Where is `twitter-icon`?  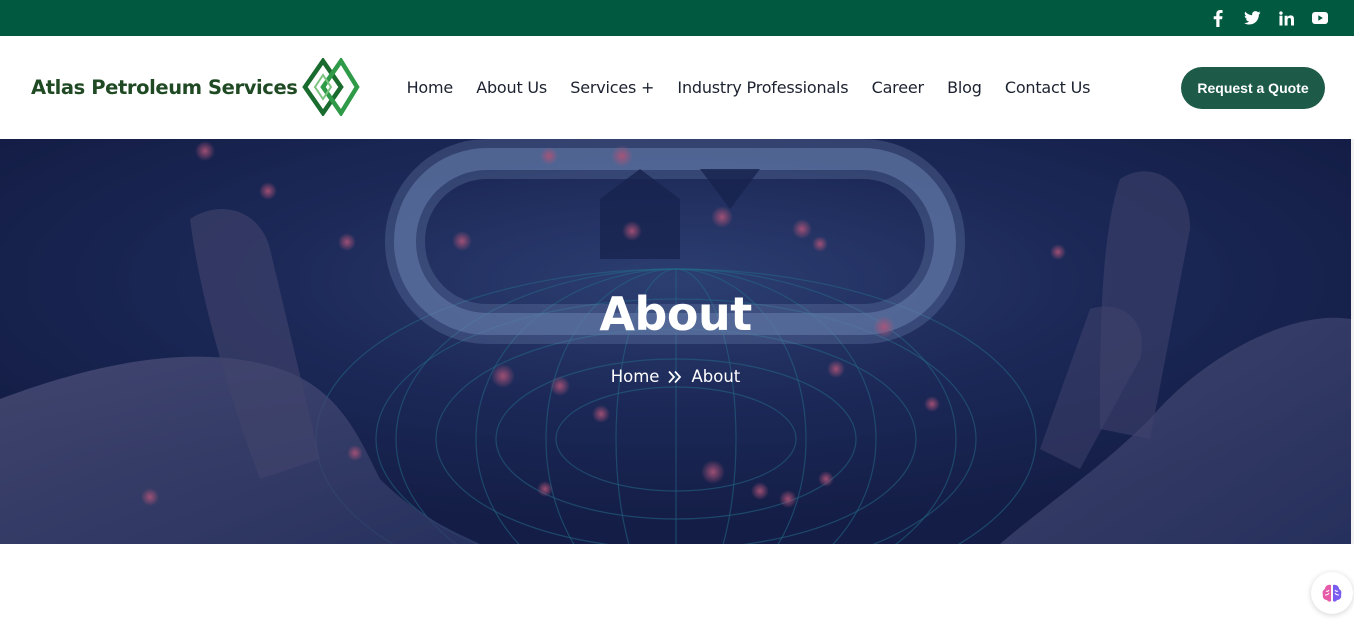 twitter-icon is located at coordinates (1252, 18).